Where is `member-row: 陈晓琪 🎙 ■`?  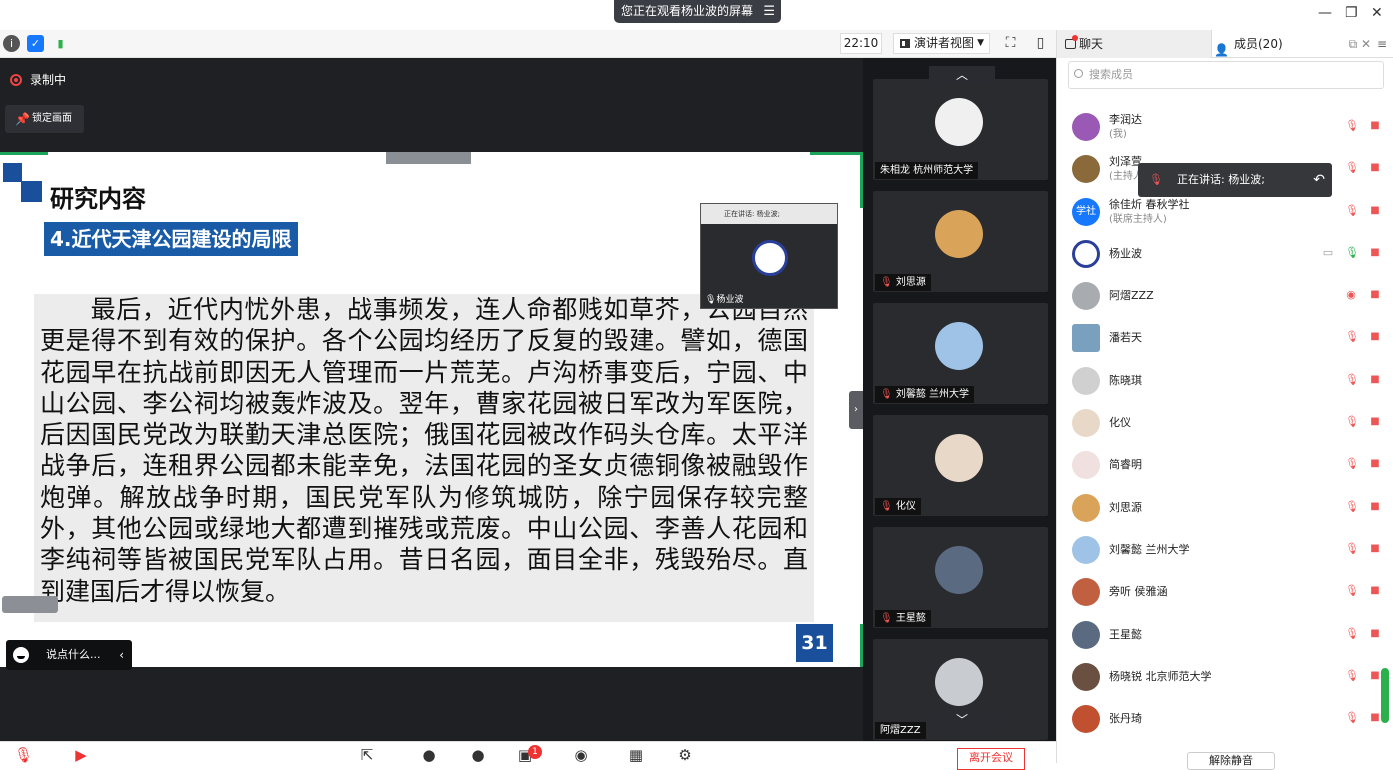 member-row: 陈晓琪 🎙 ■ is located at coordinates (1225, 381).